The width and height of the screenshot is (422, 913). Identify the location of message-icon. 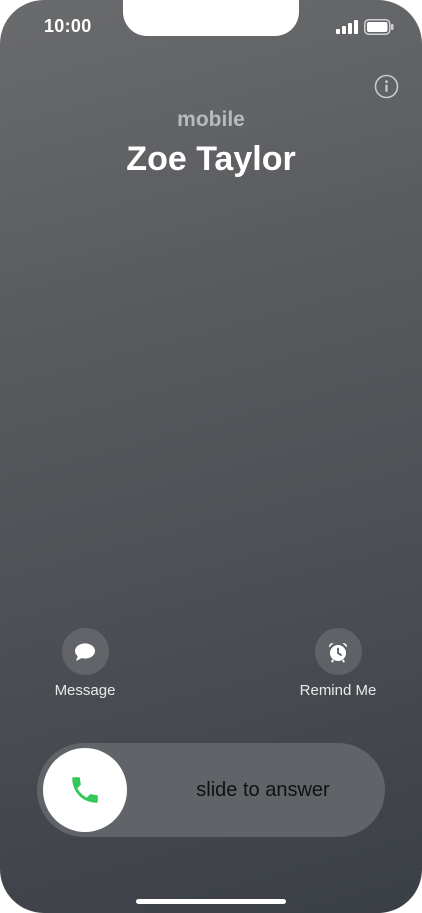
(85, 651).